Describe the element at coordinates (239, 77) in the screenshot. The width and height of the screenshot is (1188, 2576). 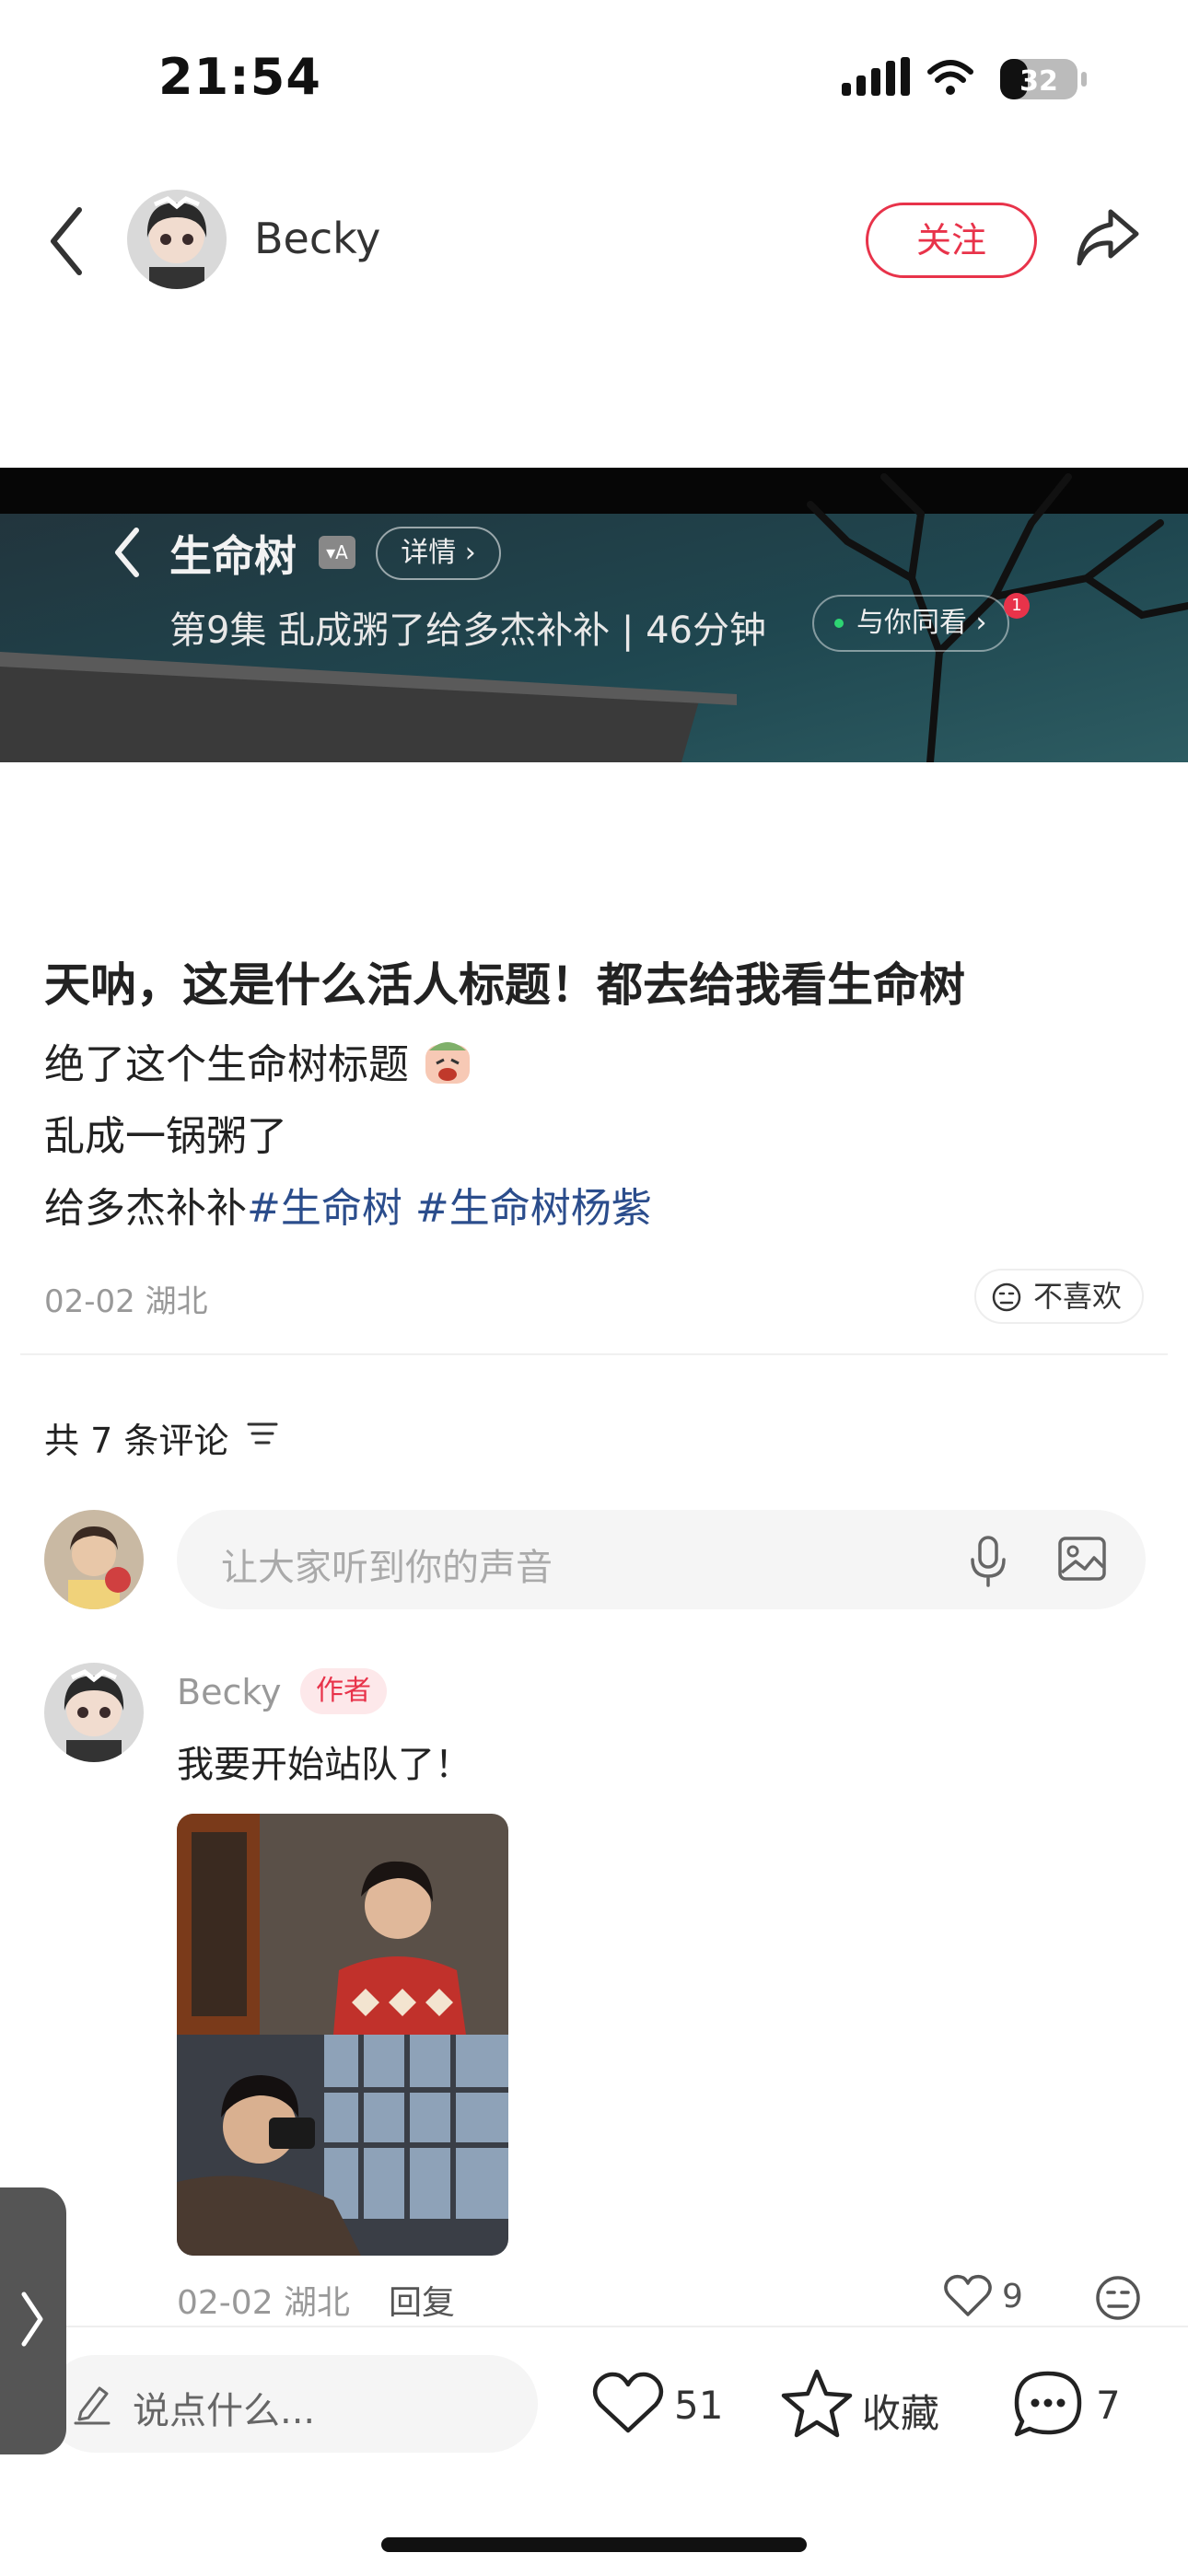
I see `status-time: 21:54` at that location.